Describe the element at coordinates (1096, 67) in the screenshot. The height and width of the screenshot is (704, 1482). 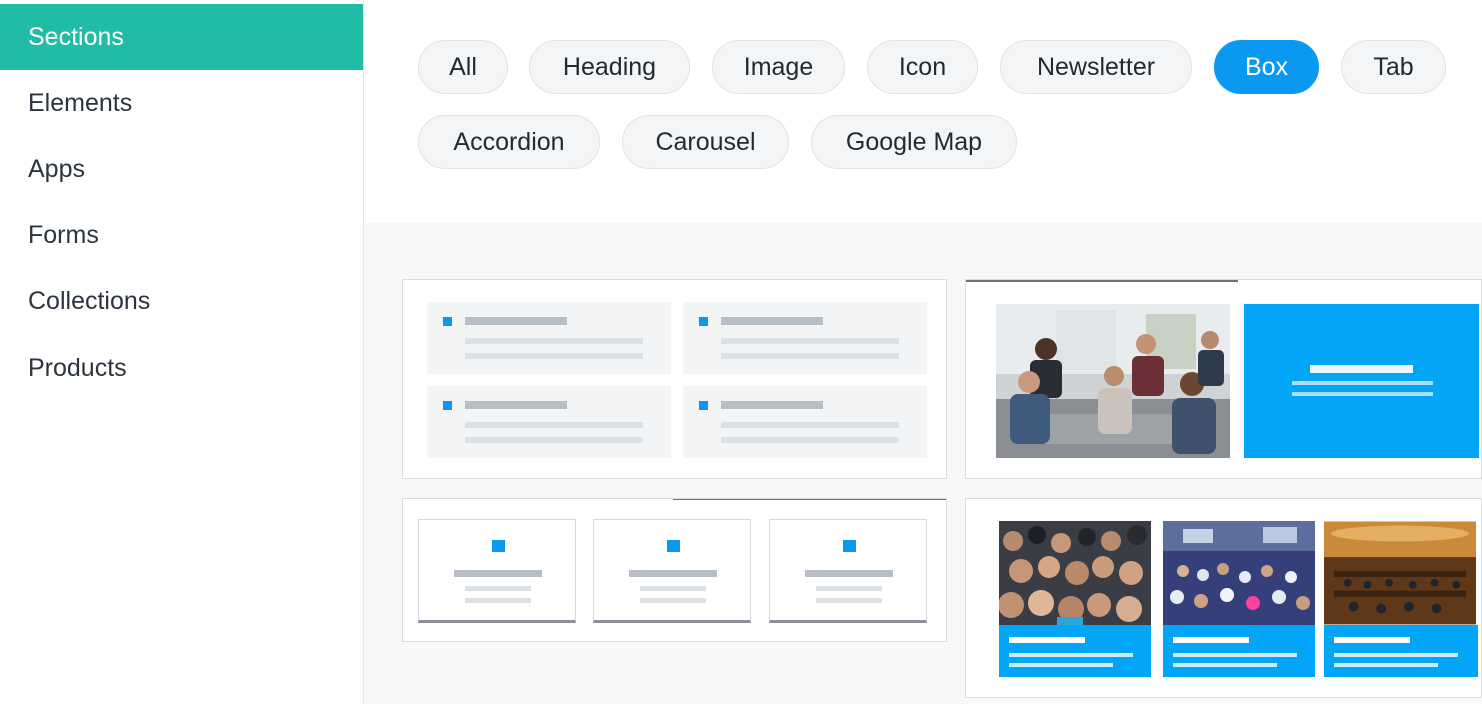
I see `filter-chip-newsletter: Newsletter` at that location.